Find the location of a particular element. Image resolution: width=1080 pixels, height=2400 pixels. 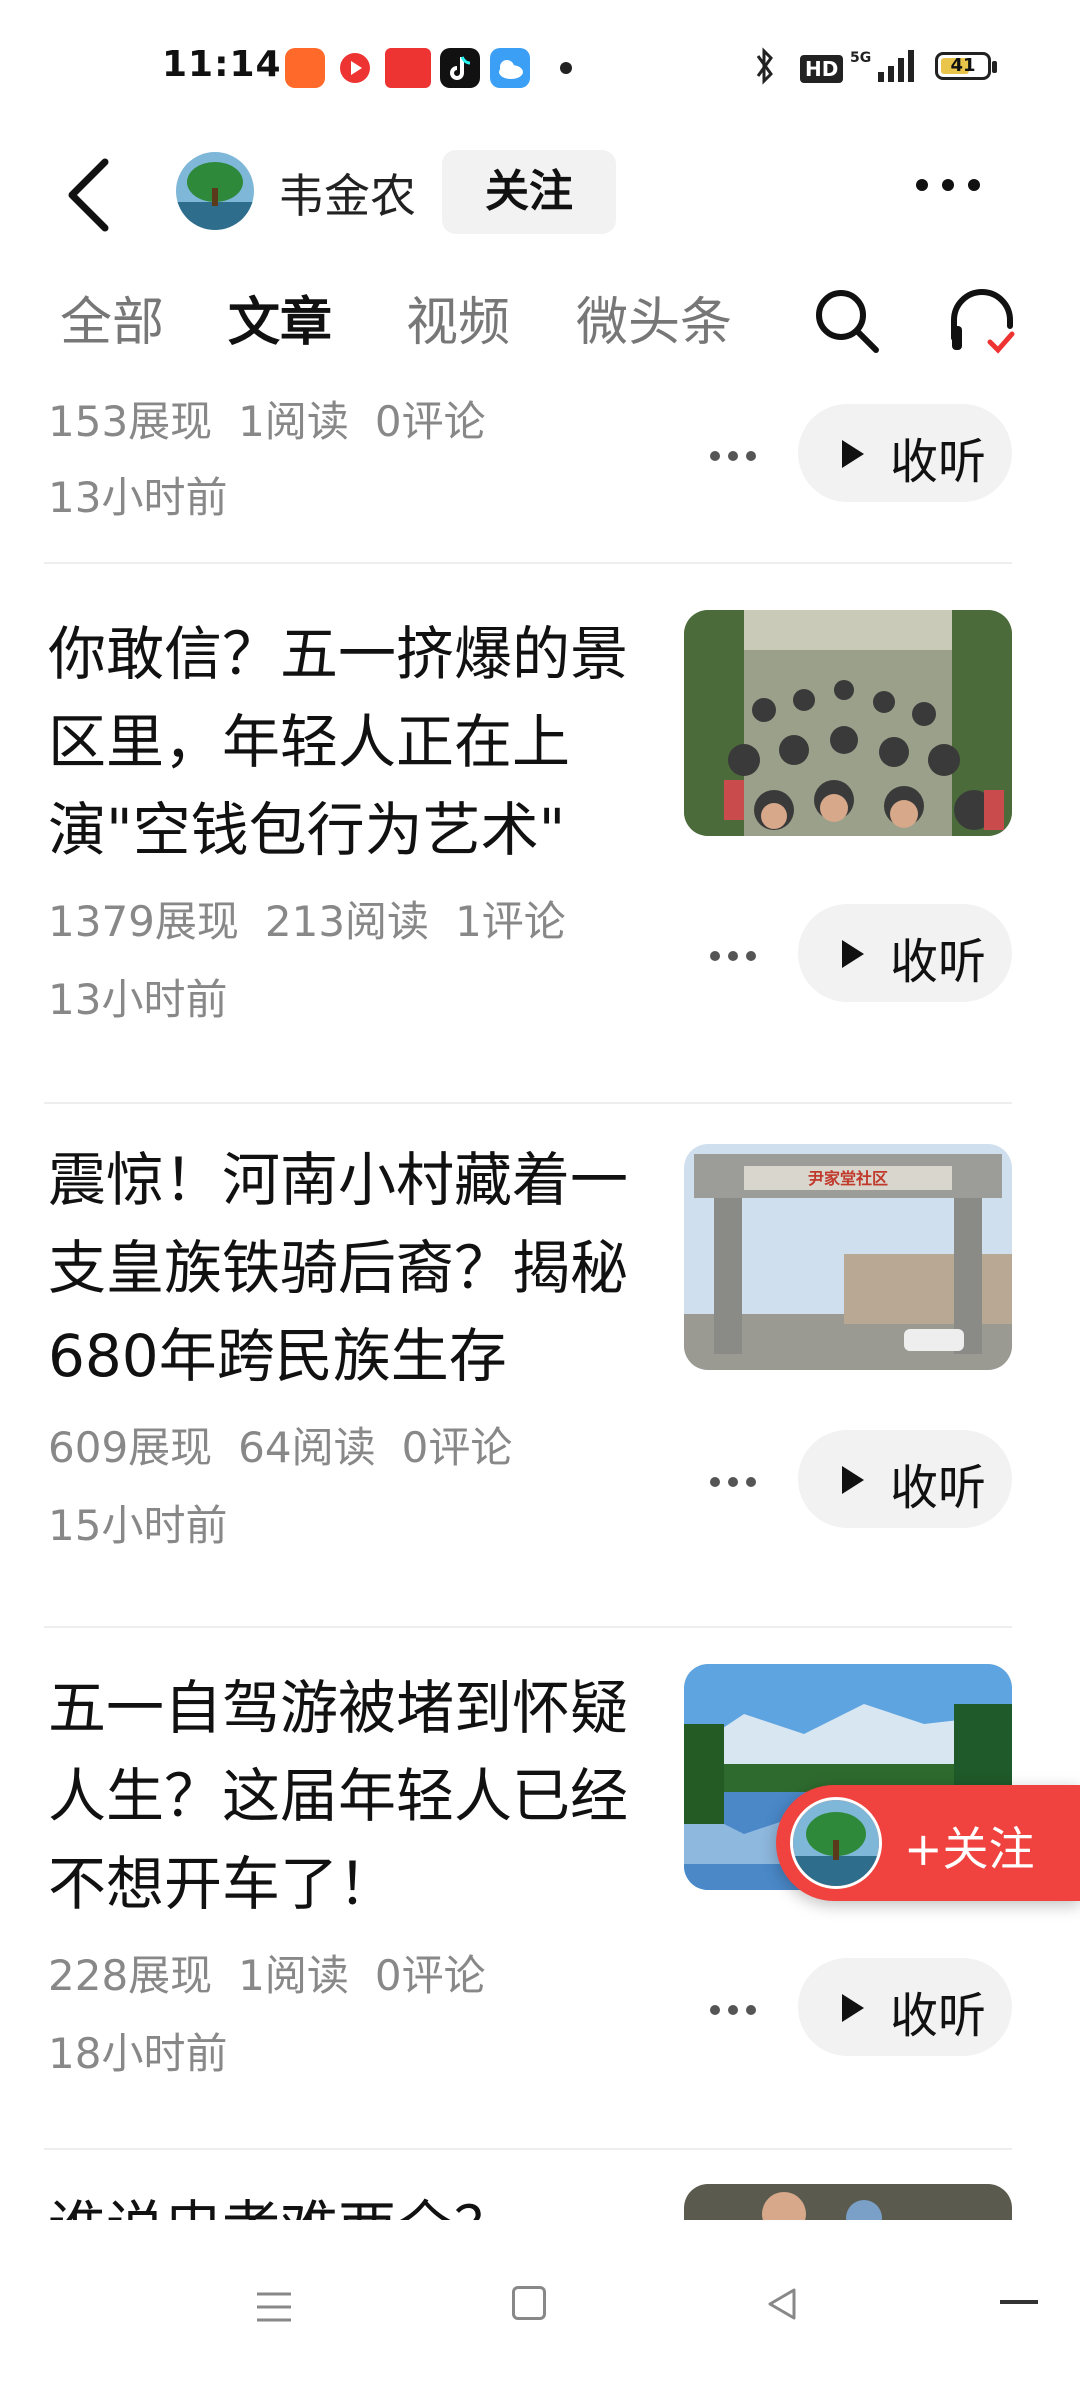

tiktok-icon is located at coordinates (460, 68).